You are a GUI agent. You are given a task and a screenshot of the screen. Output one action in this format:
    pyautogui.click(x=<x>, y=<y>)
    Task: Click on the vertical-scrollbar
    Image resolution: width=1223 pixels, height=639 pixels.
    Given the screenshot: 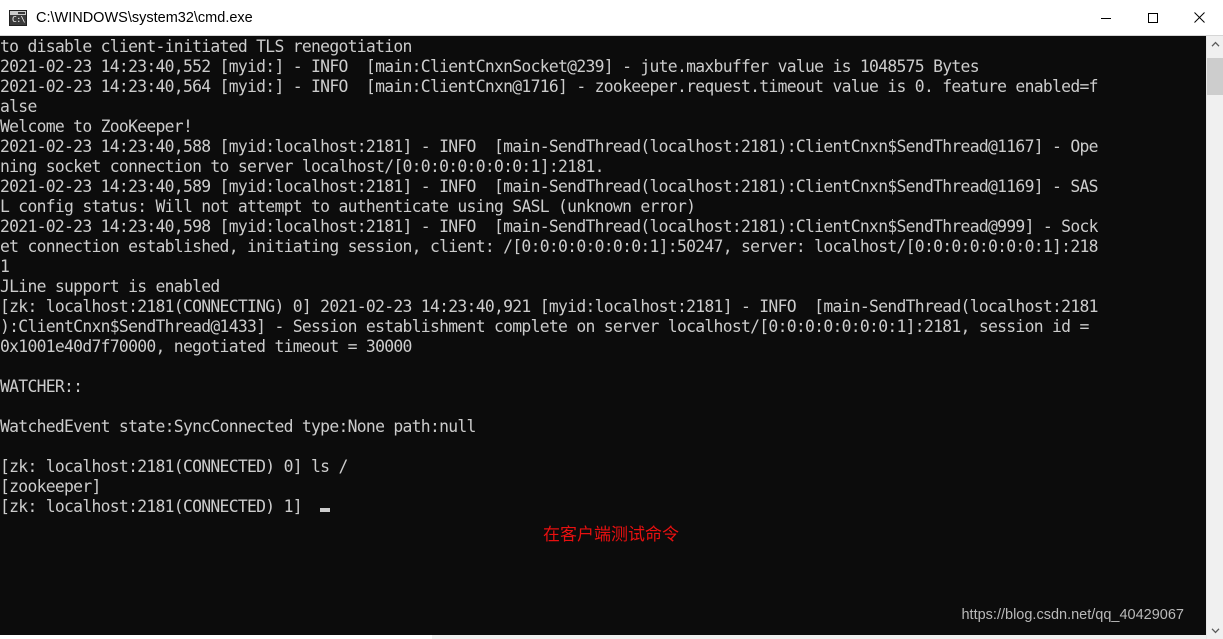 What is the action you would take?
    pyautogui.click(x=1214, y=337)
    